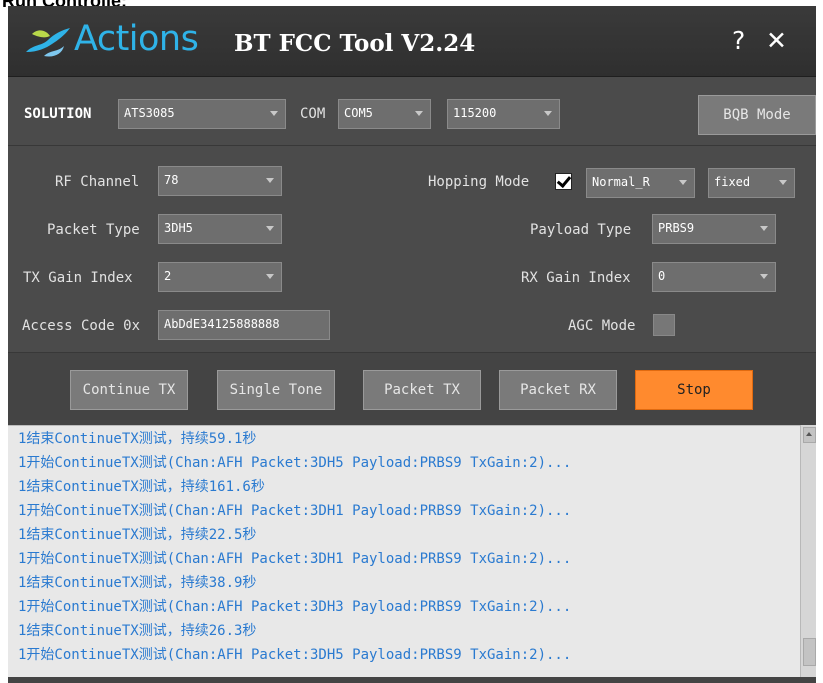 Image resolution: width=823 pixels, height=683 pixels. What do you see at coordinates (149, 113) in the screenshot?
I see `solution-value: ATS3085` at bounding box center [149, 113].